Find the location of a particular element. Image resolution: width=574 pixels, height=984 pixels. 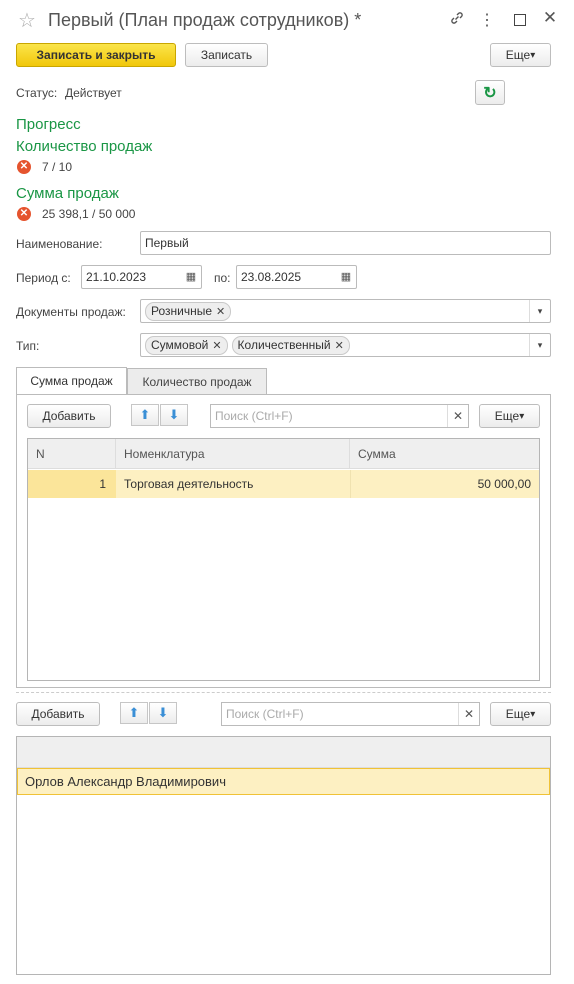

count-value: 7 / 10 is located at coordinates (57, 167).